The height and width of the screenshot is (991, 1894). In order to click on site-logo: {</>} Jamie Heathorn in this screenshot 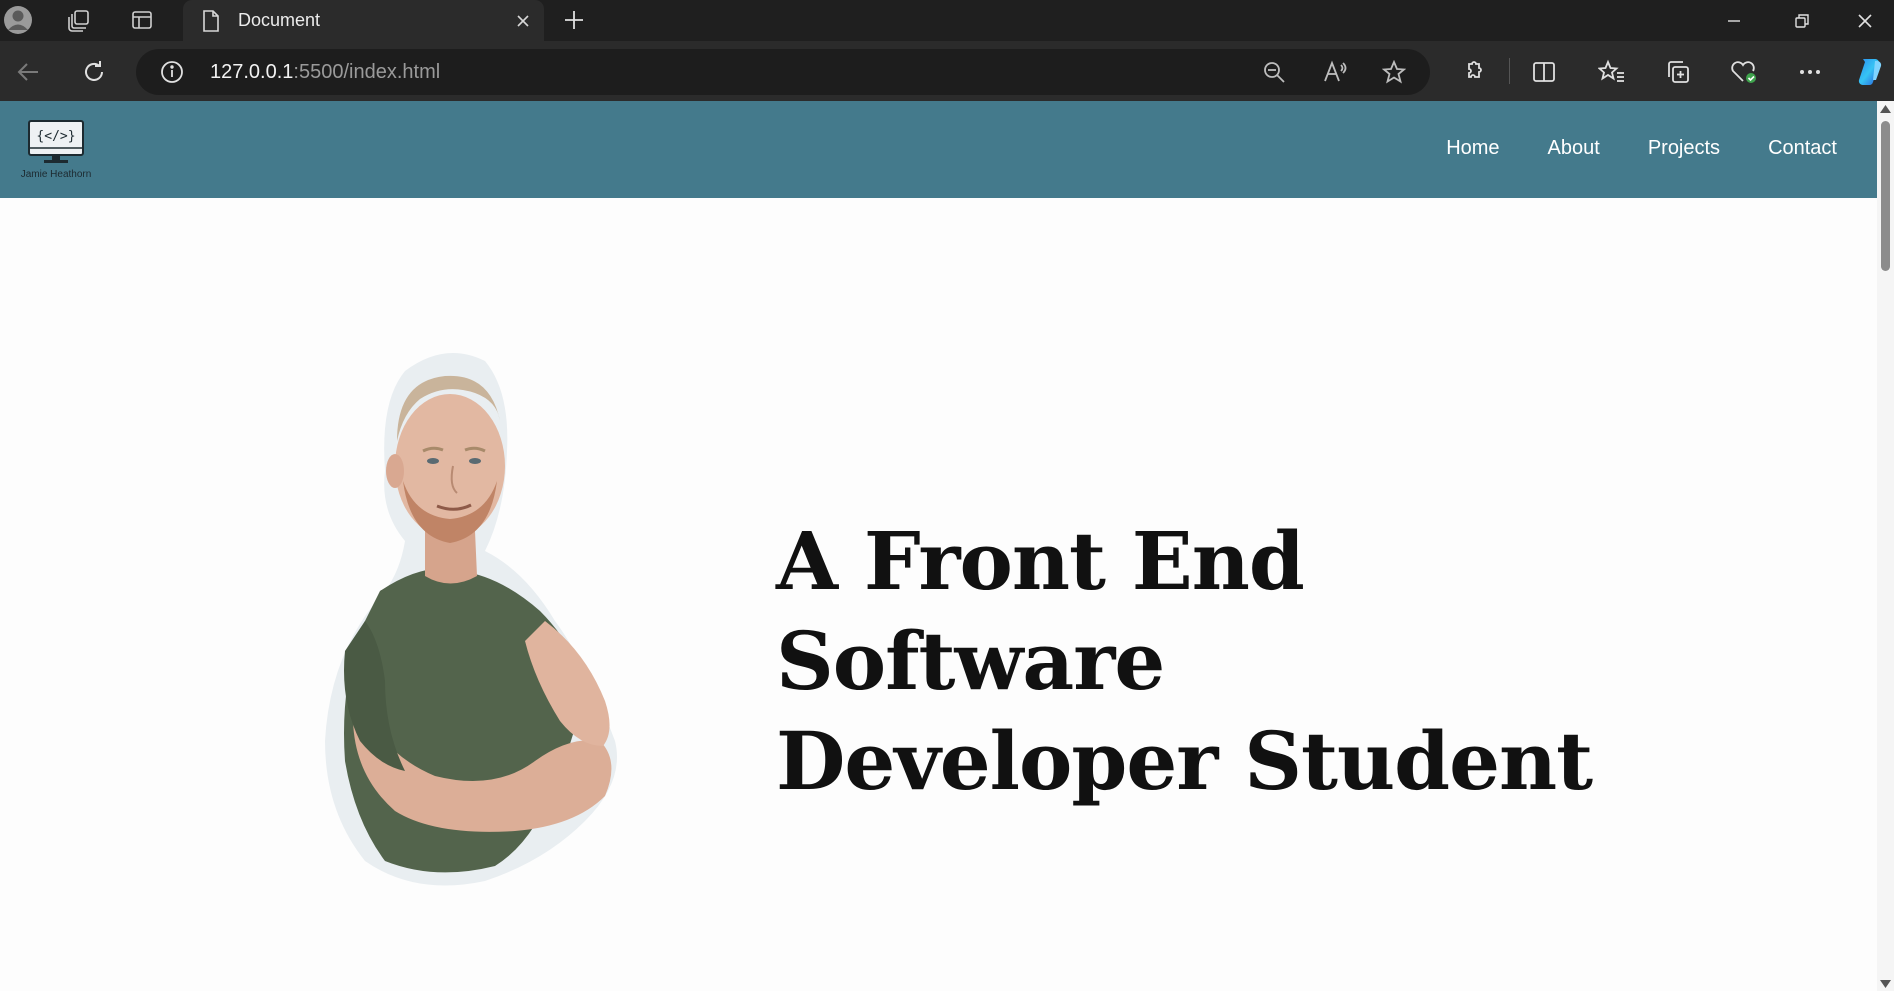, I will do `click(56, 150)`.